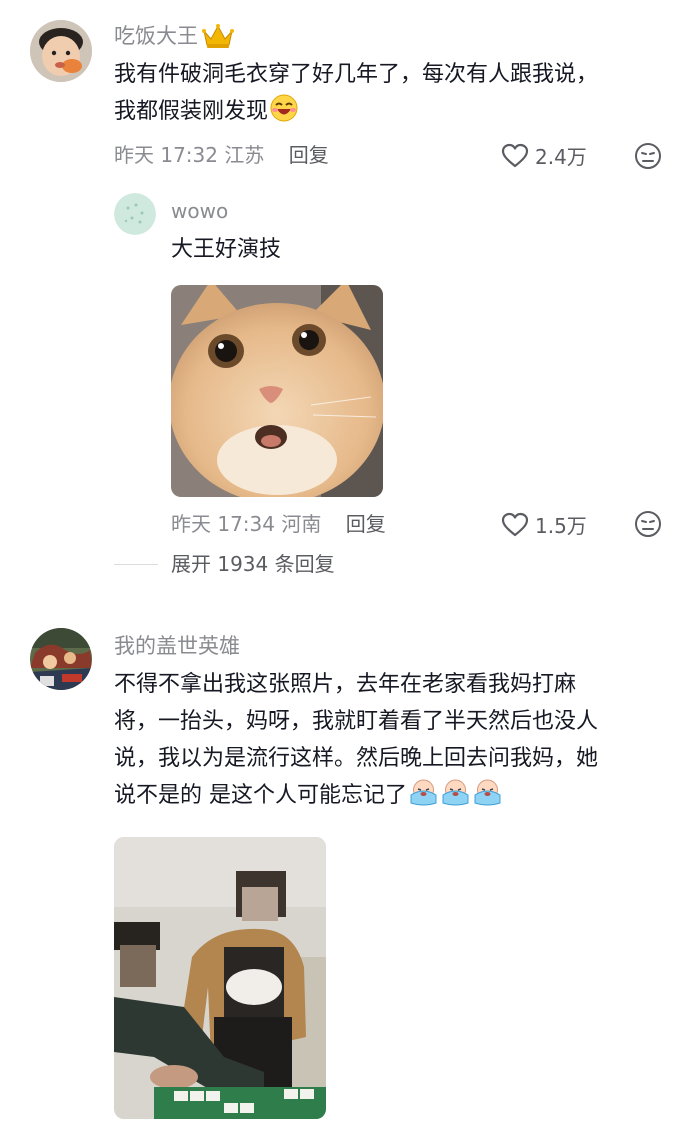  What do you see at coordinates (218, 36) in the screenshot?
I see `crown-icon` at bounding box center [218, 36].